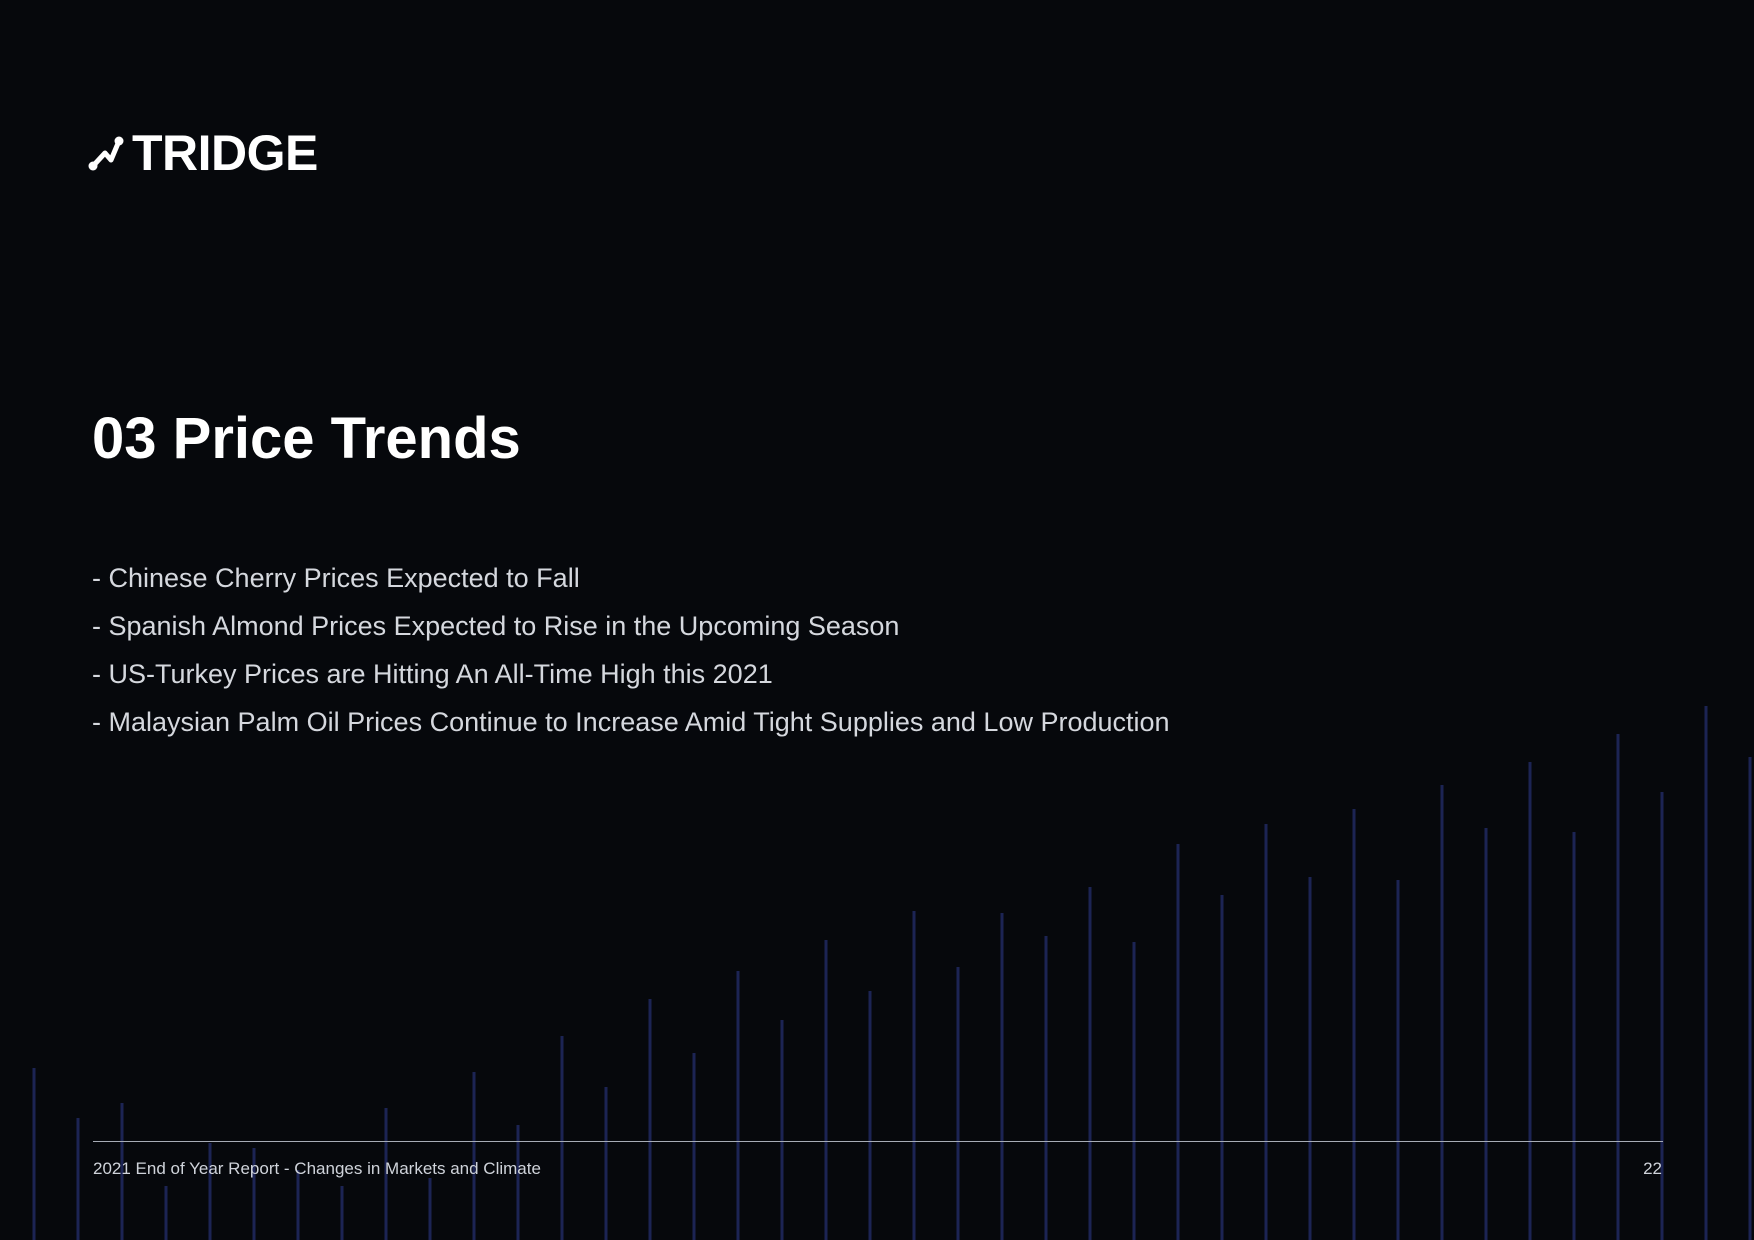  Describe the element at coordinates (306, 438) in the screenshot. I see `section-title: 03 Price Trends` at that location.